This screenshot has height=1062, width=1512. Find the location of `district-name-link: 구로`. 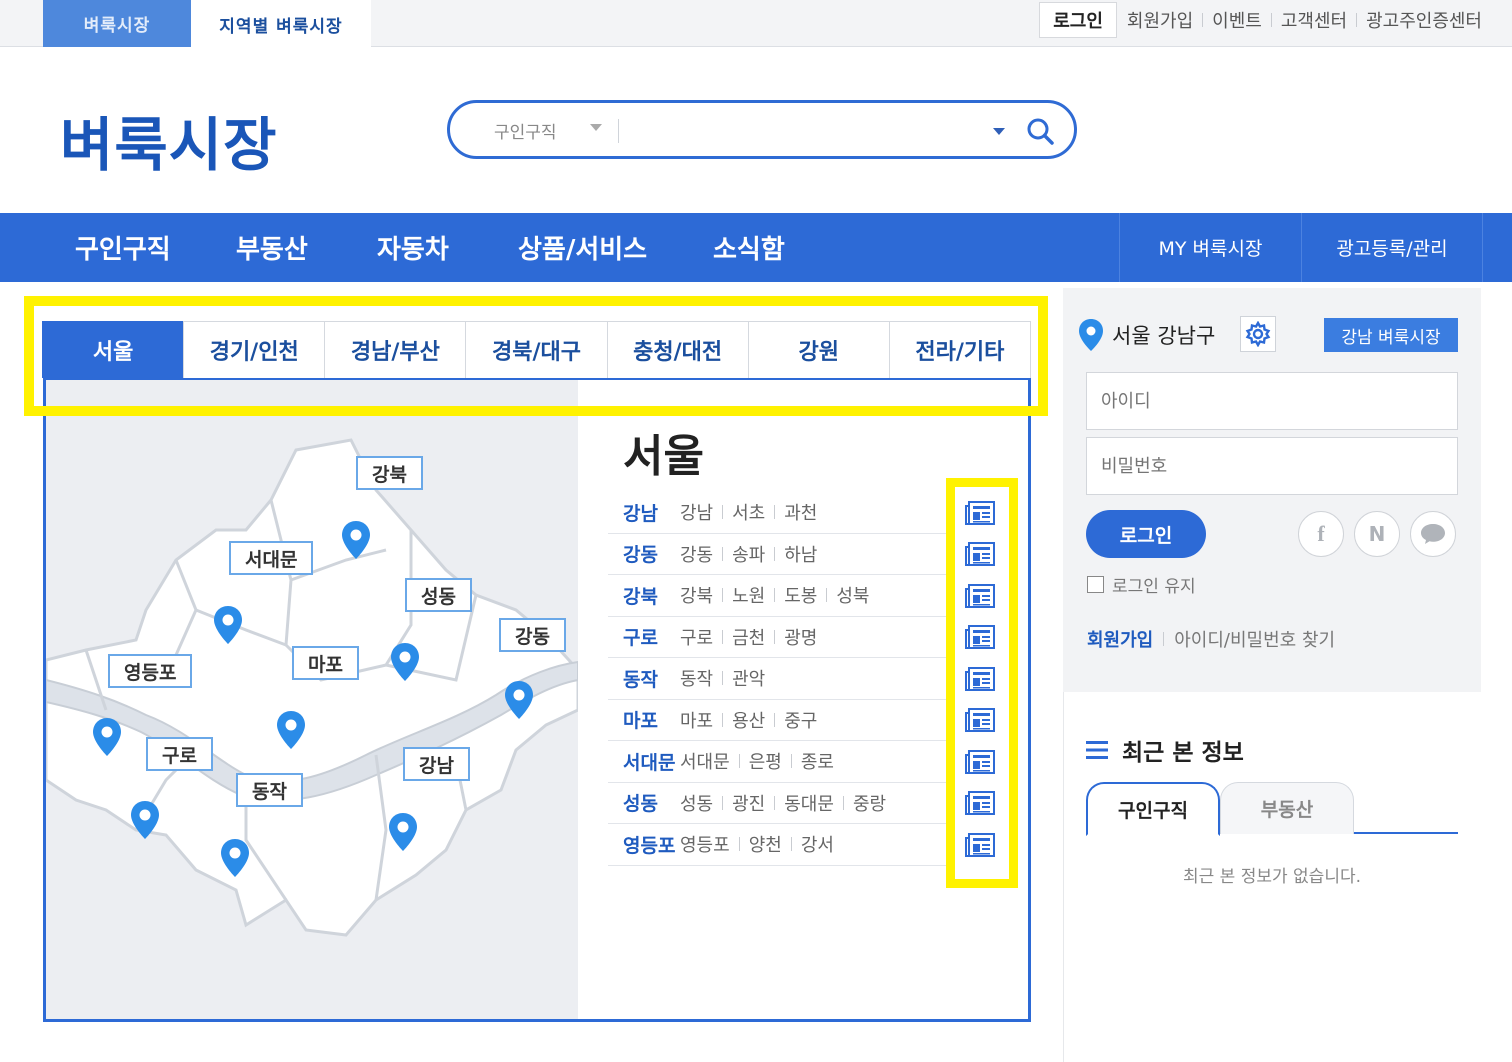

district-name-link: 구로 is located at coordinates (637, 636).